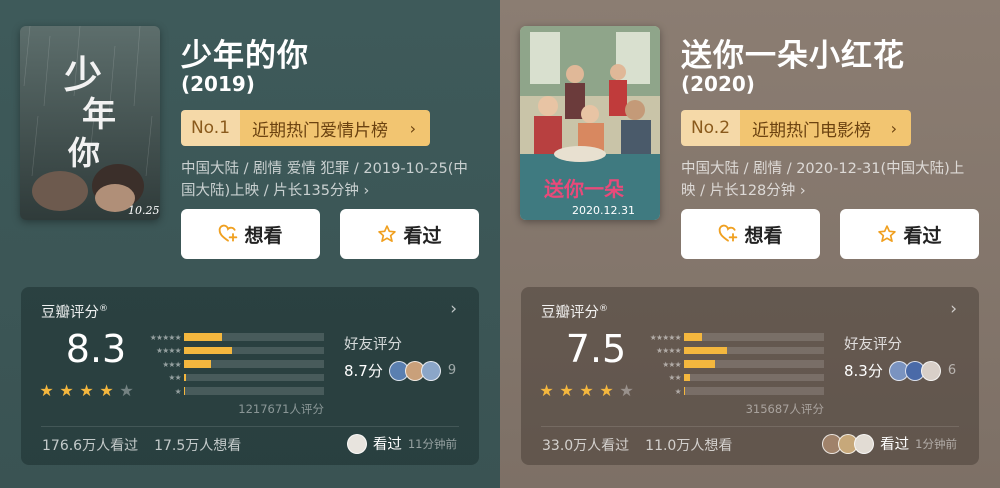 The width and height of the screenshot is (1000, 488). Describe the element at coordinates (83, 74) in the screenshot. I see `svg-text: 少` at that location.